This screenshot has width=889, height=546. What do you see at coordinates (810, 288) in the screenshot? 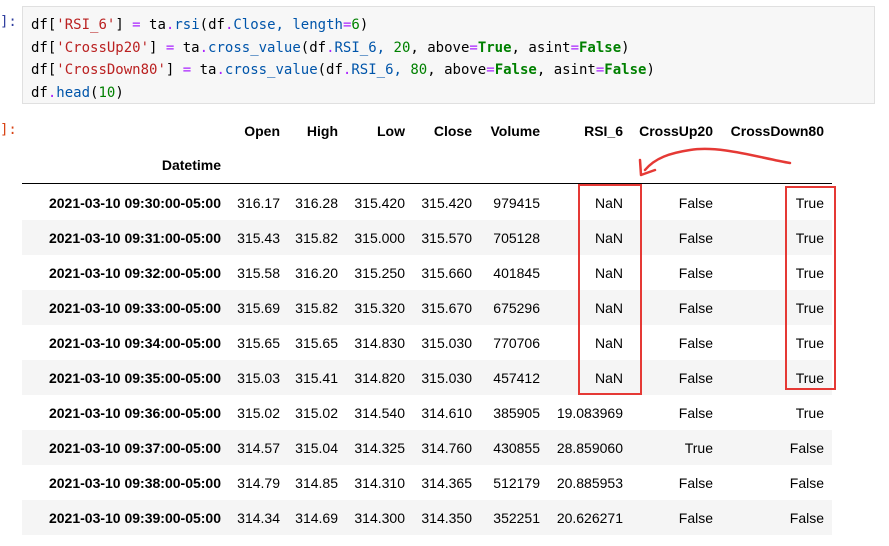
I see `crossdown80-true-highlight-box` at bounding box center [810, 288].